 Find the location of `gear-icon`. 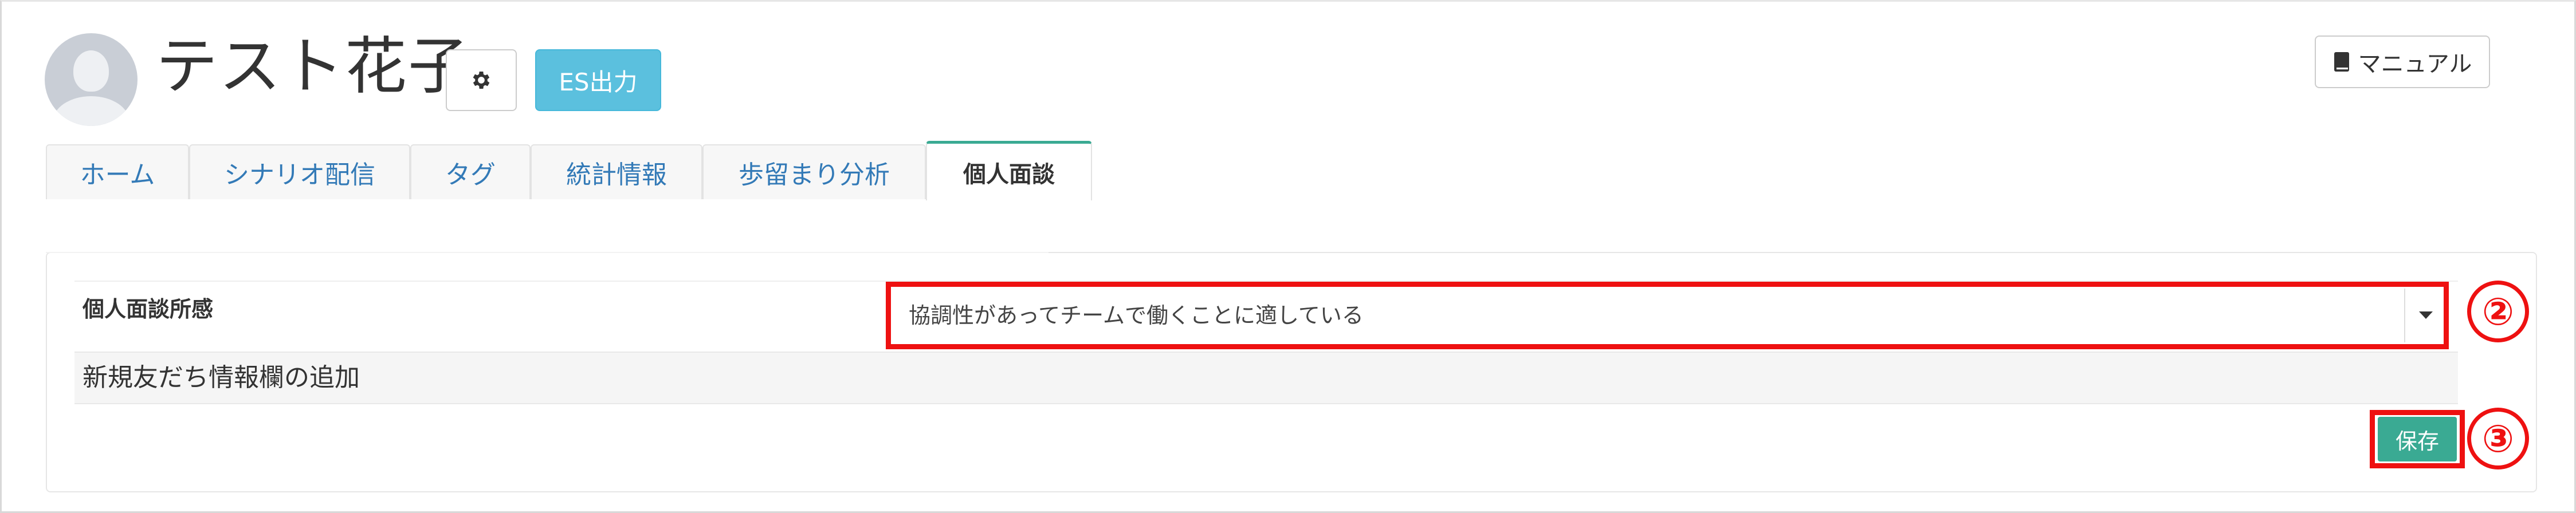

gear-icon is located at coordinates (481, 80).